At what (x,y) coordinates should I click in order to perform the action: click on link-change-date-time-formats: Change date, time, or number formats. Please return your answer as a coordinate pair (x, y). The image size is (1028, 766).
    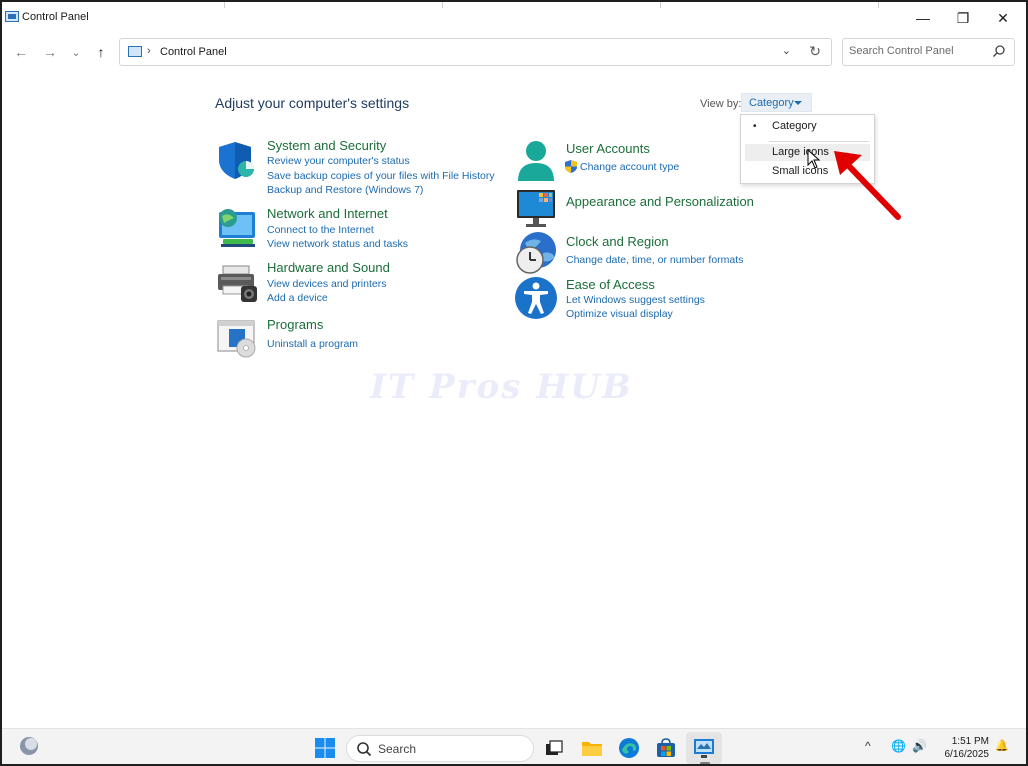
    Looking at the image, I should click on (654, 260).